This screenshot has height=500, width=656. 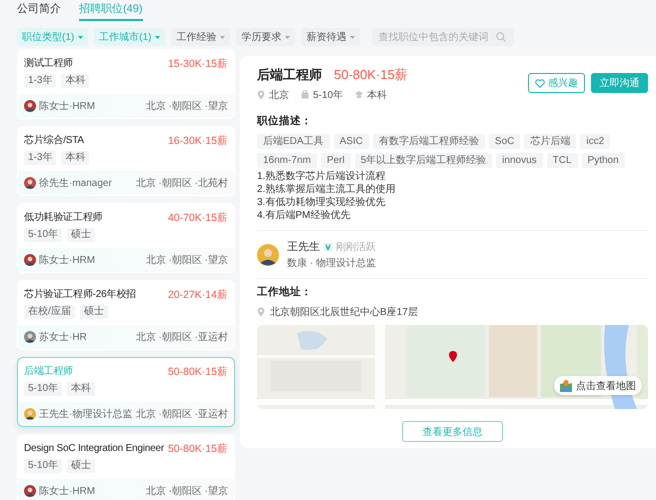 I want to click on filter-dropdown: 工作经验, so click(x=200, y=37).